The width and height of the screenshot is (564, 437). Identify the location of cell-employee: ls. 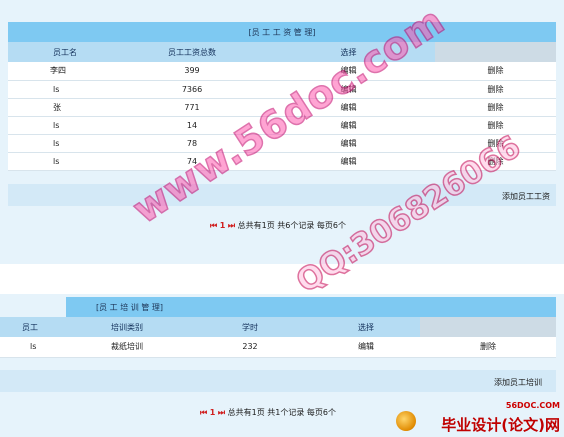
(33, 347).